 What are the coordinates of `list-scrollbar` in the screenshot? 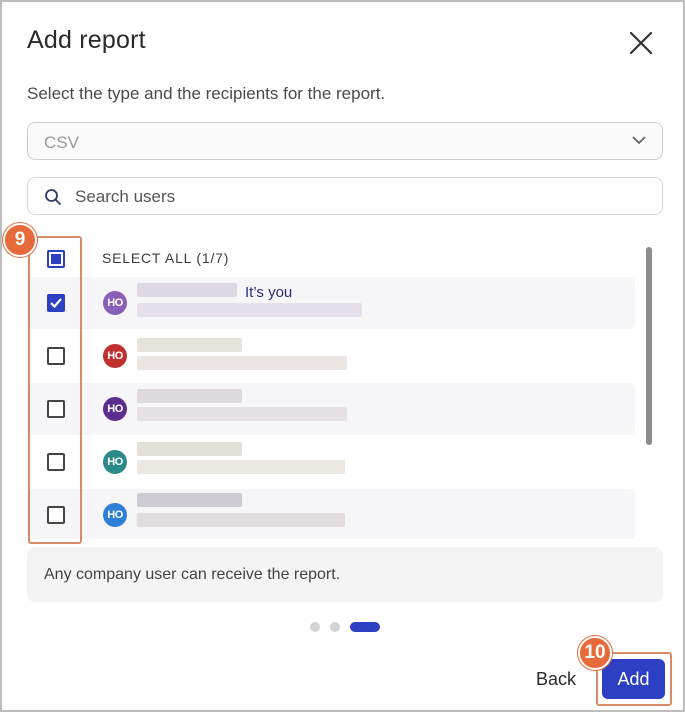 It's located at (649, 346).